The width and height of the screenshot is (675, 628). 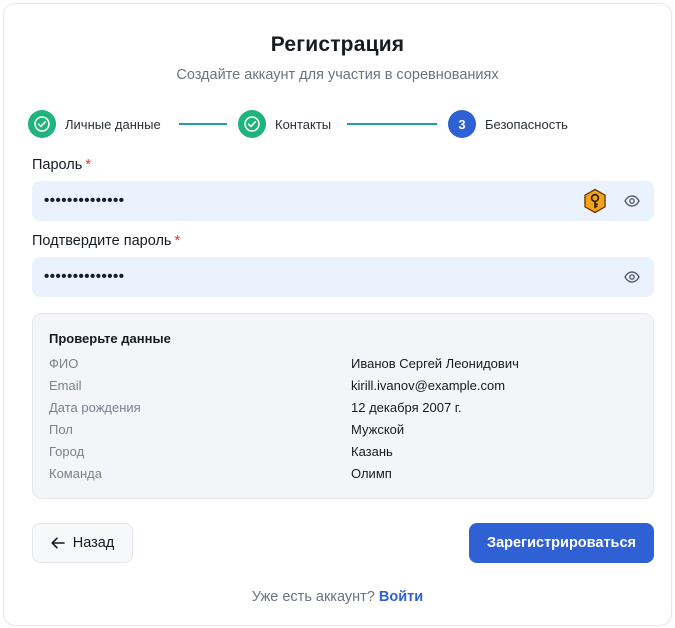 I want to click on review-row: Дата рождения 12 декабря 2007 г., so click(x=343, y=409).